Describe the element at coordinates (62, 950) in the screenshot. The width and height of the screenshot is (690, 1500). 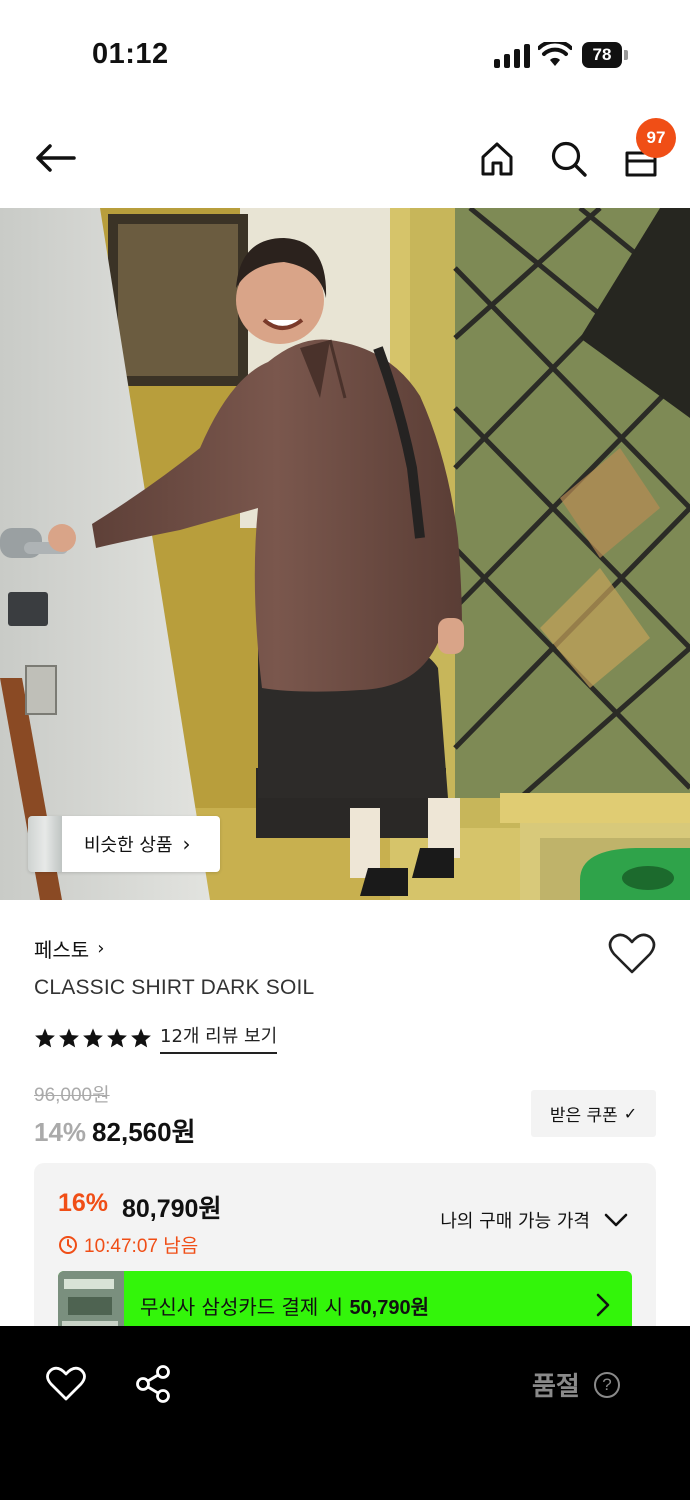
I see `brand-name: 페스토` at that location.